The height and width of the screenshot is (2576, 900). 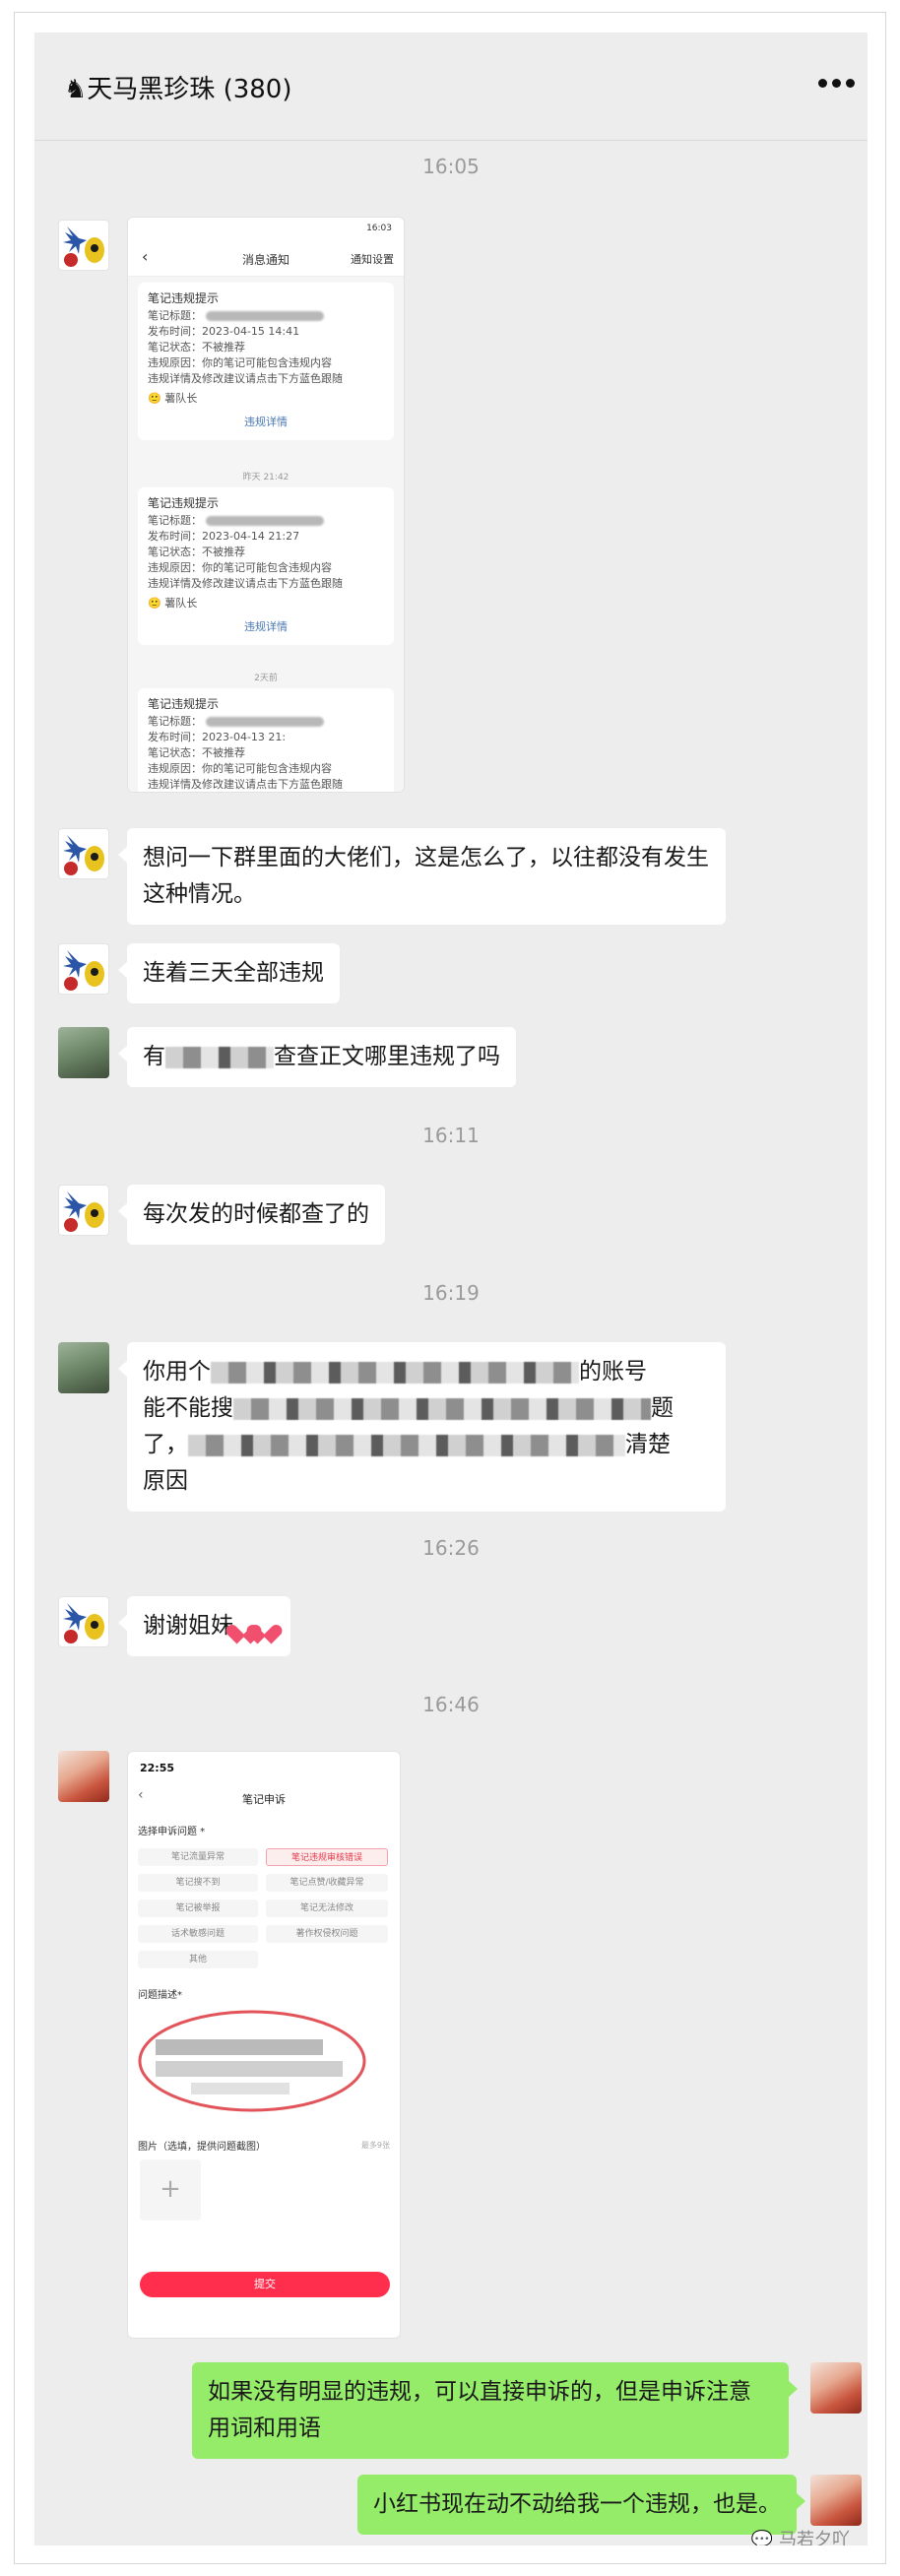 I want to click on watermark: 💬 马若夕吖, so click(x=800, y=2535).